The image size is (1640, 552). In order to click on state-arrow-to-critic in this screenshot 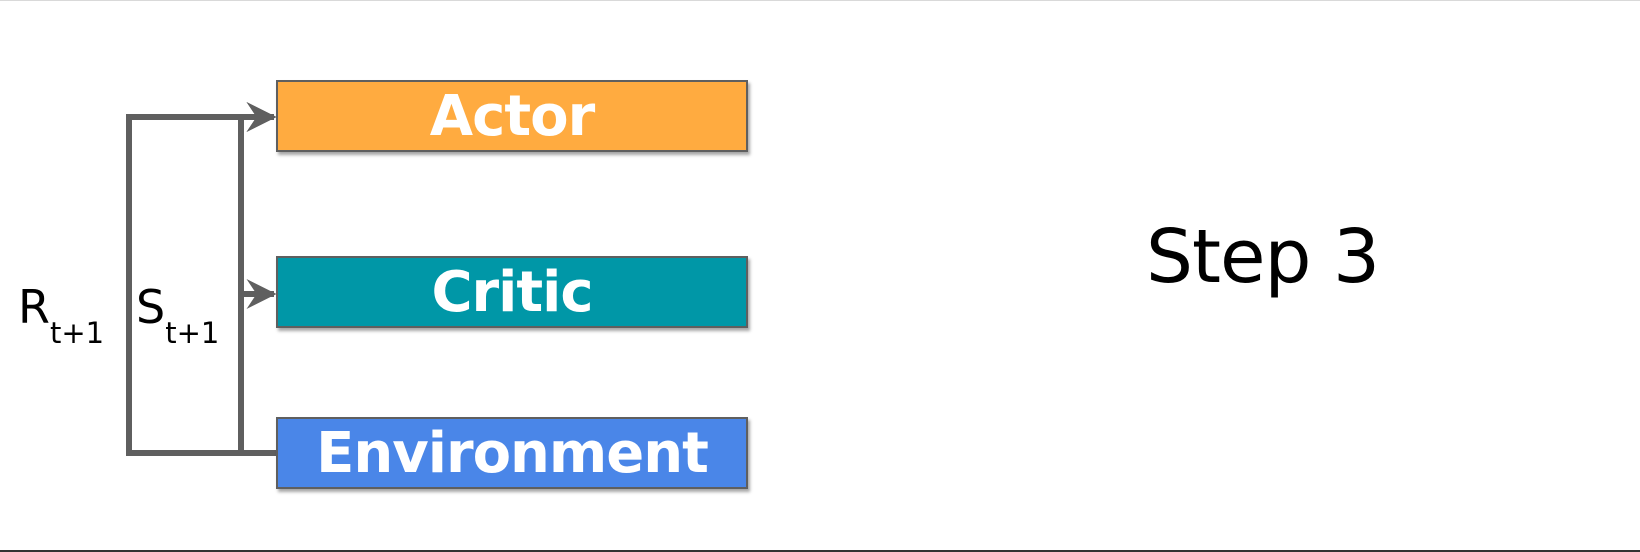, I will do `click(257, 366)`.